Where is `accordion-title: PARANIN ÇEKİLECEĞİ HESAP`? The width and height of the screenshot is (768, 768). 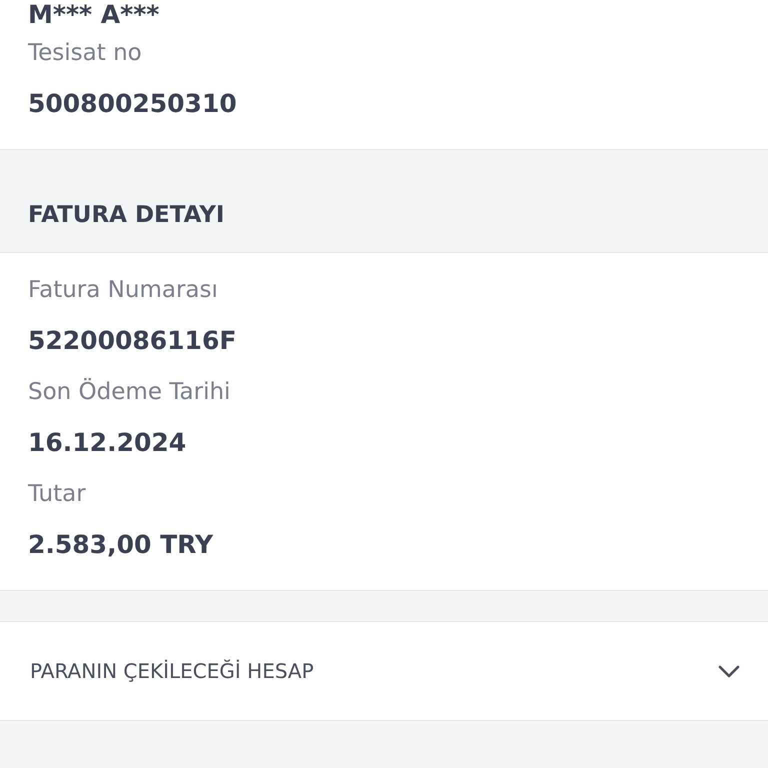 accordion-title: PARANIN ÇEKİLECEĞİ HESAP is located at coordinates (172, 671).